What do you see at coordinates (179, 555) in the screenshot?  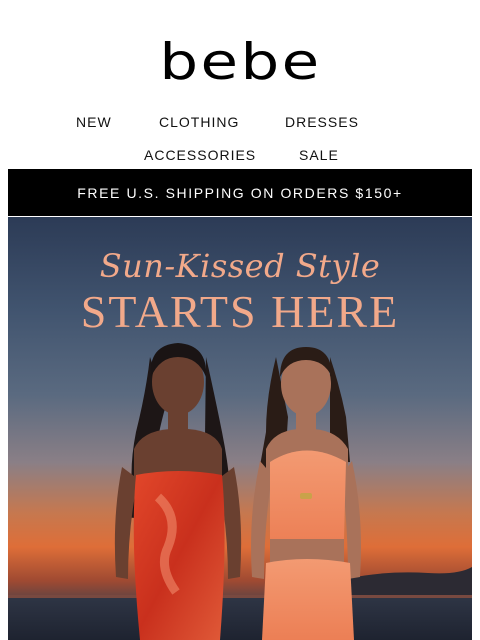 I see `red-dress` at bounding box center [179, 555].